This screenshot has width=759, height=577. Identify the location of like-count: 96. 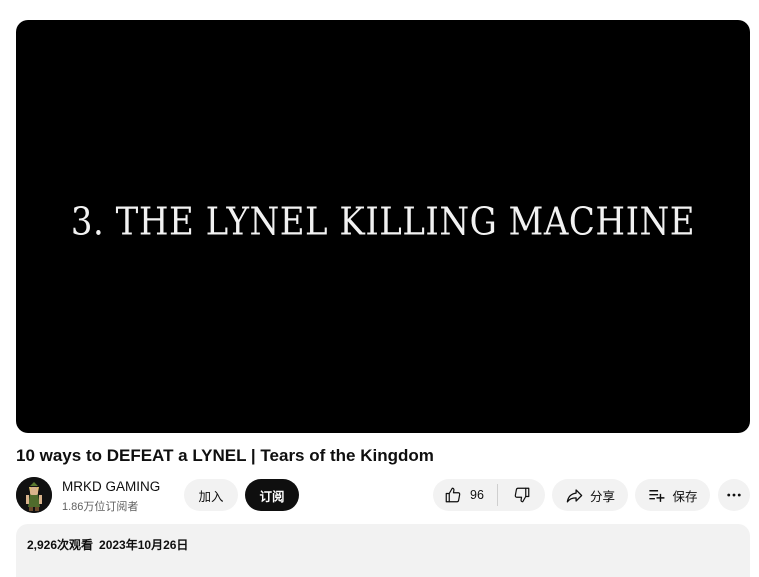
(477, 495).